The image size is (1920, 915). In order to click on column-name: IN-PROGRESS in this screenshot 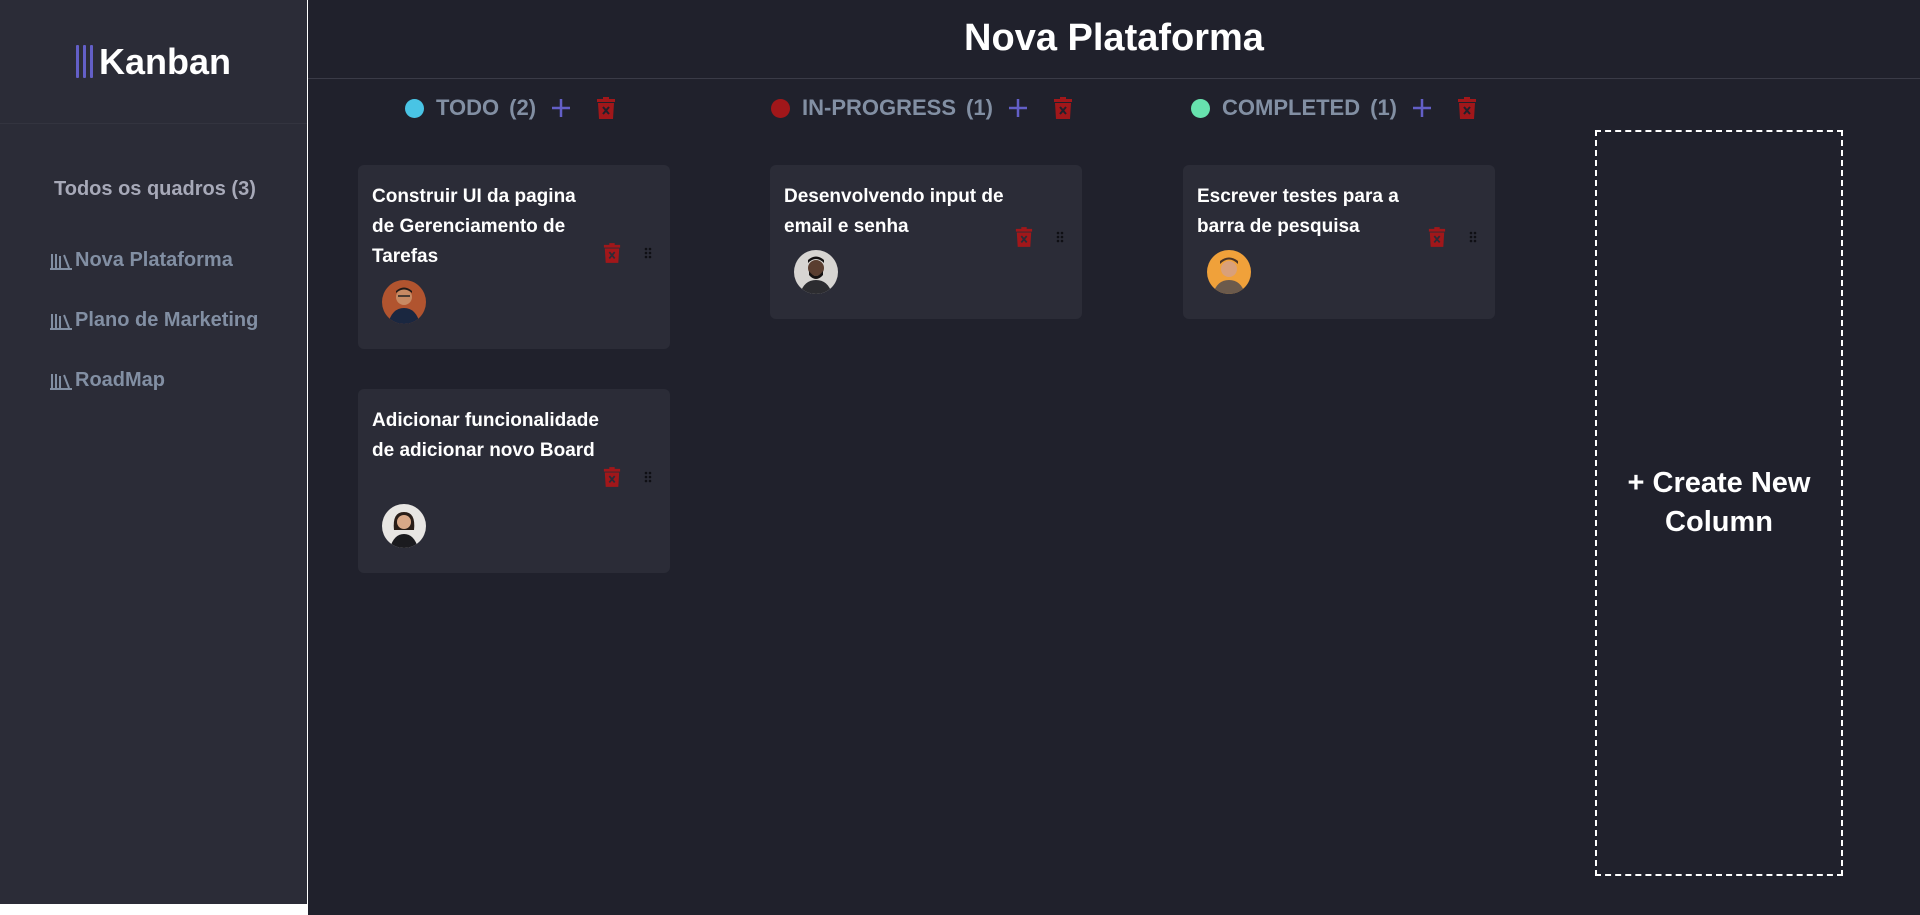, I will do `click(879, 107)`.